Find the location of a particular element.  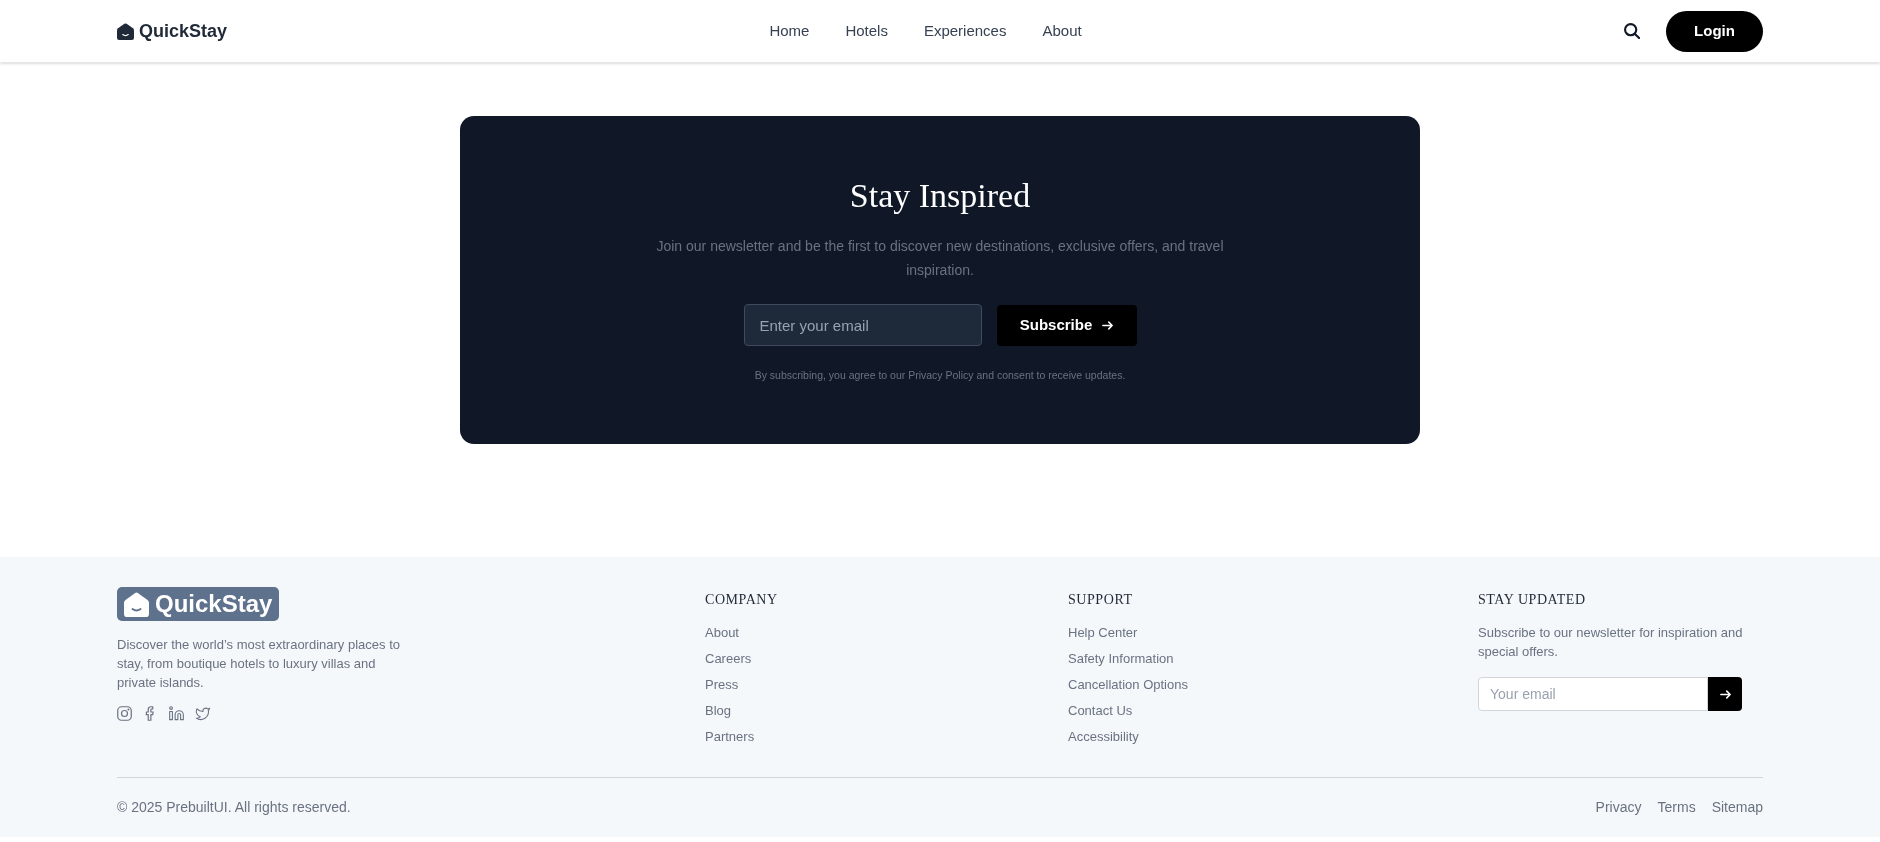

twitter-icon is located at coordinates (203, 713).